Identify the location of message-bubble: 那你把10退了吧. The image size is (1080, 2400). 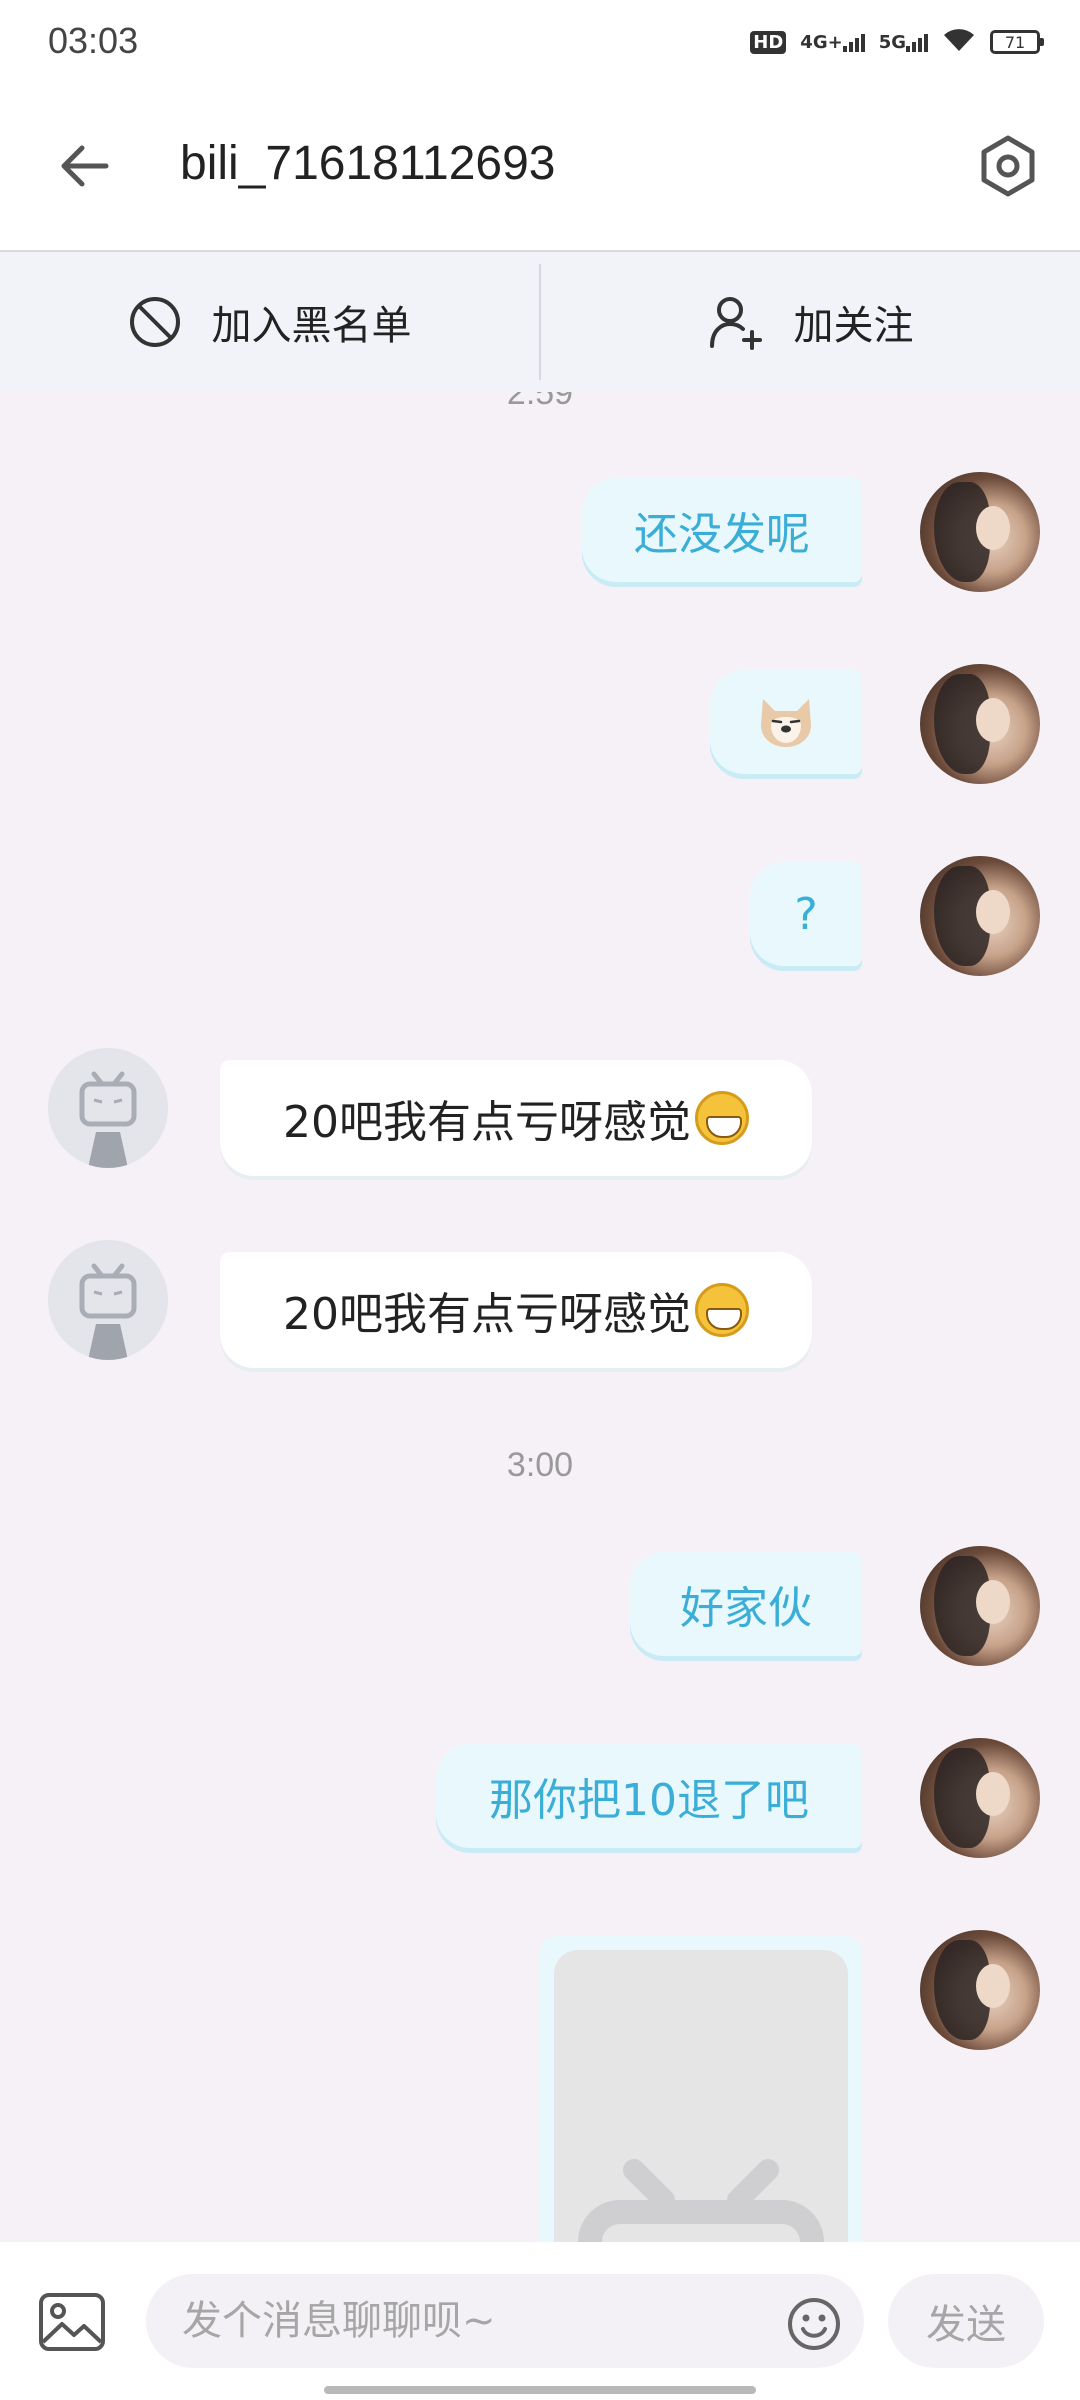
(649, 1796).